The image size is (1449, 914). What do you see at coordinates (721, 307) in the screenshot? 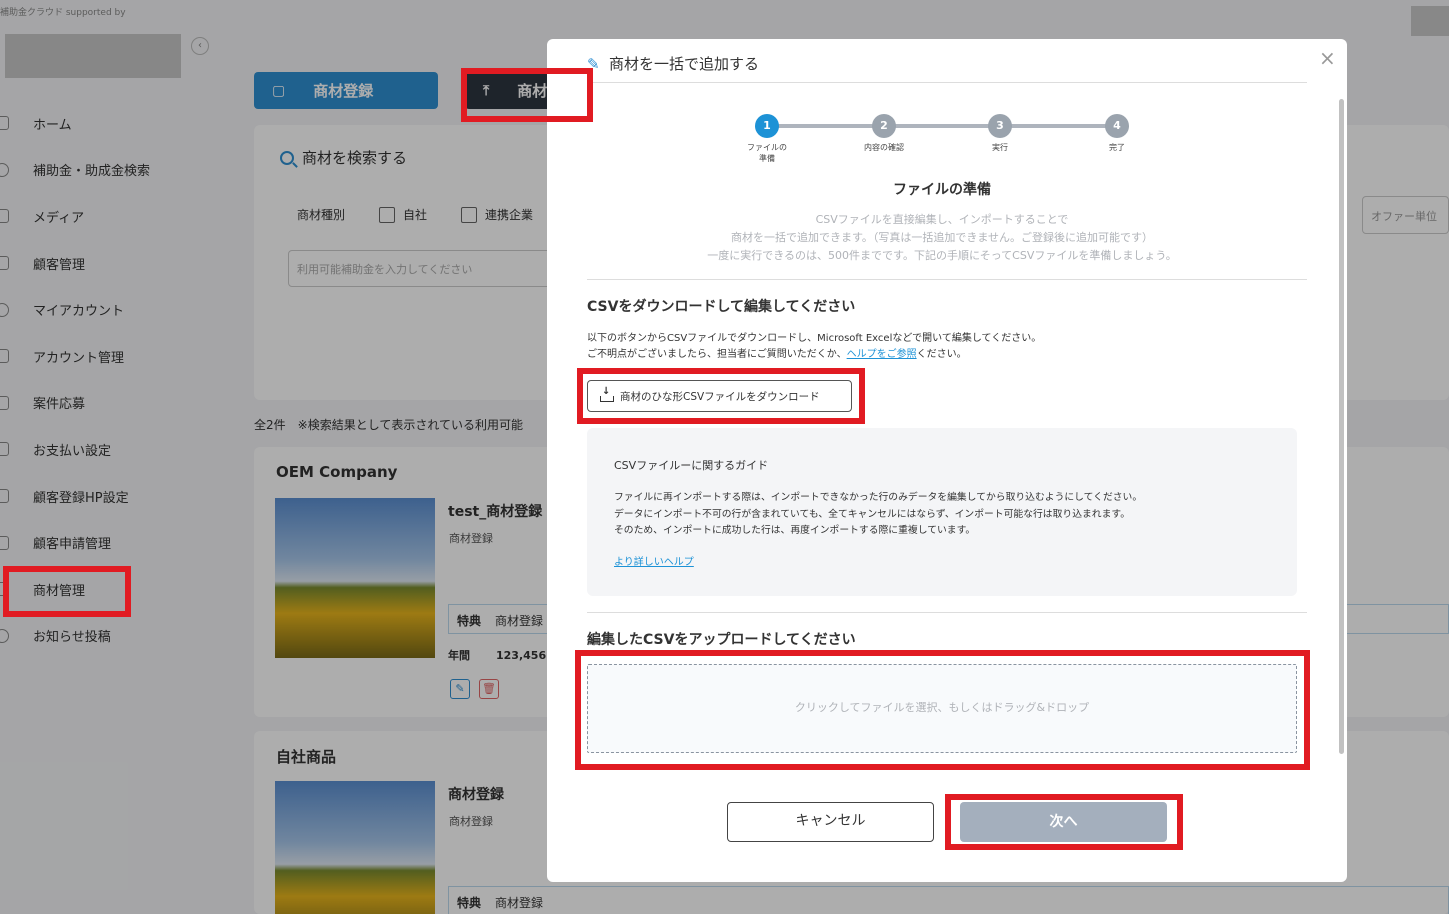
I see `download-heading: CSVをダウンロードして編集してください` at bounding box center [721, 307].